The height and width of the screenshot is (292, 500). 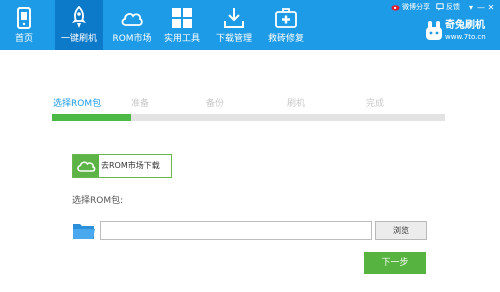 I want to click on browse-button: 浏览, so click(x=401, y=230).